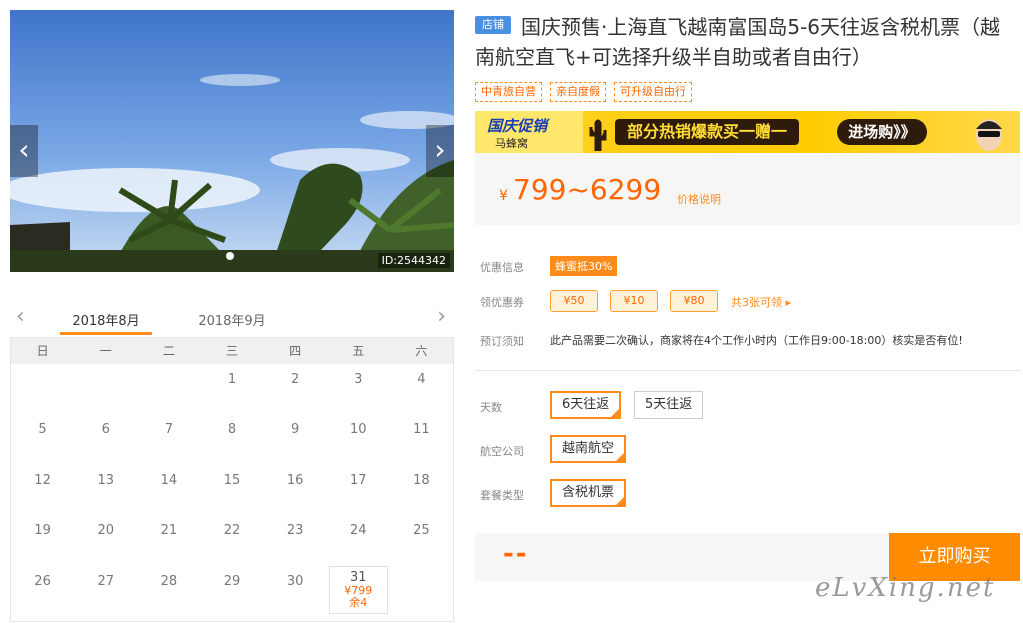  Describe the element at coordinates (168, 430) in the screenshot. I see `calendar-day-number: 7` at that location.